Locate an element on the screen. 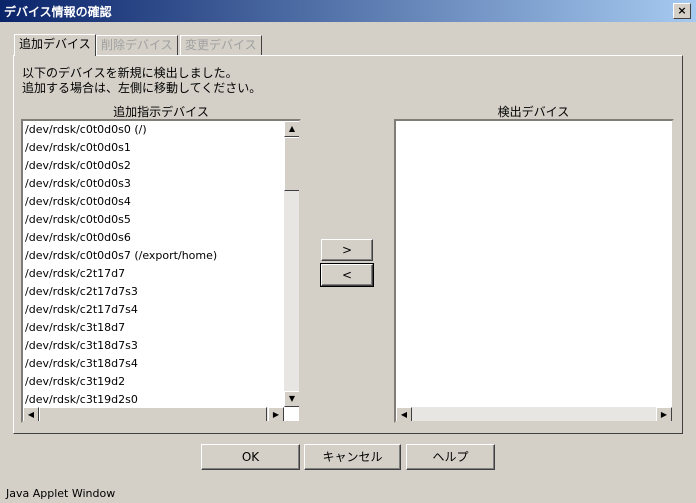  right-horizontal-scrollbar: ◀ ▶ is located at coordinates (534, 414).